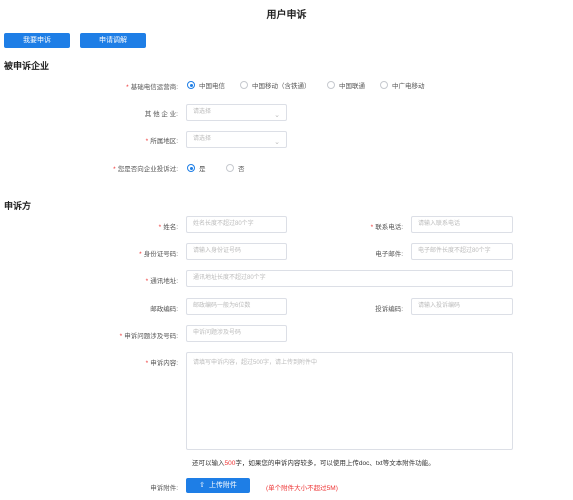  Describe the element at coordinates (386, 227) in the screenshot. I see `phone-label: * 联系电话:` at that location.